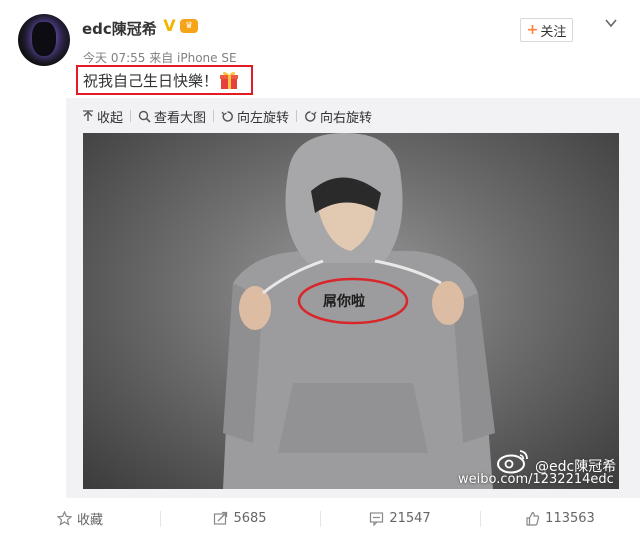 The image size is (640, 533). I want to click on comment-icon, so click(377, 518).